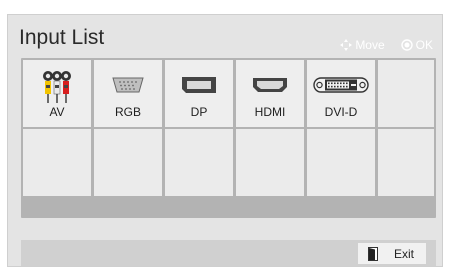 This screenshot has height=275, width=450. Describe the element at coordinates (370, 45) in the screenshot. I see `move-hint-label: Move` at that location.